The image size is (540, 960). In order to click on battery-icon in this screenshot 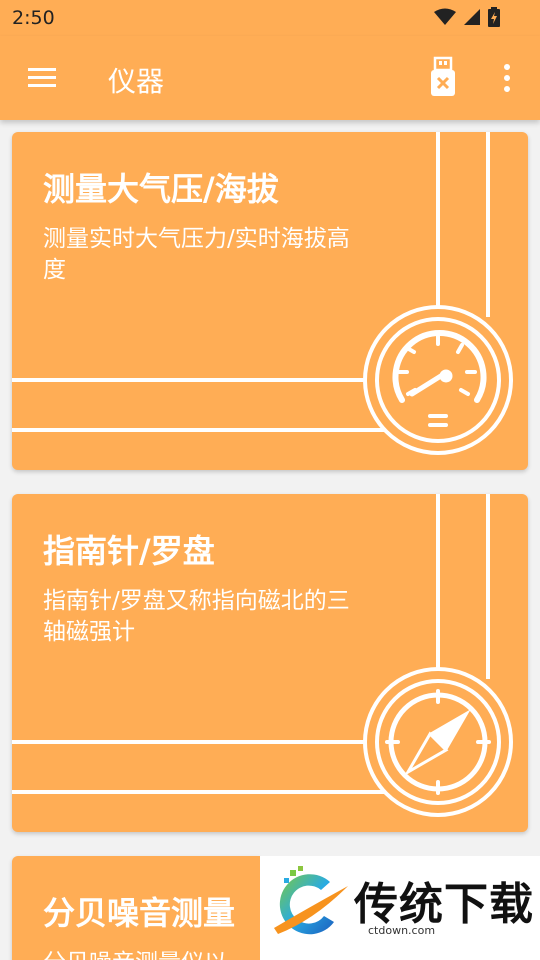, I will do `click(494, 17)`.